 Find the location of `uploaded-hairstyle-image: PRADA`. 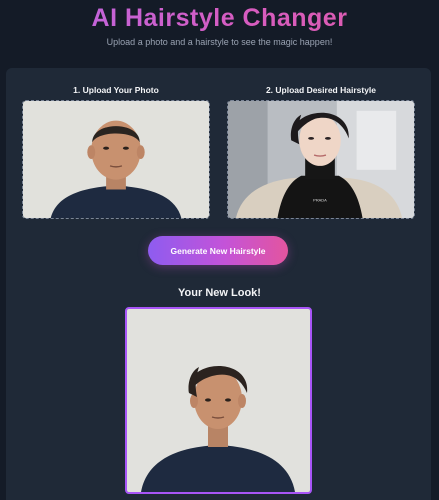

uploaded-hairstyle-image: PRADA is located at coordinates (321, 159).